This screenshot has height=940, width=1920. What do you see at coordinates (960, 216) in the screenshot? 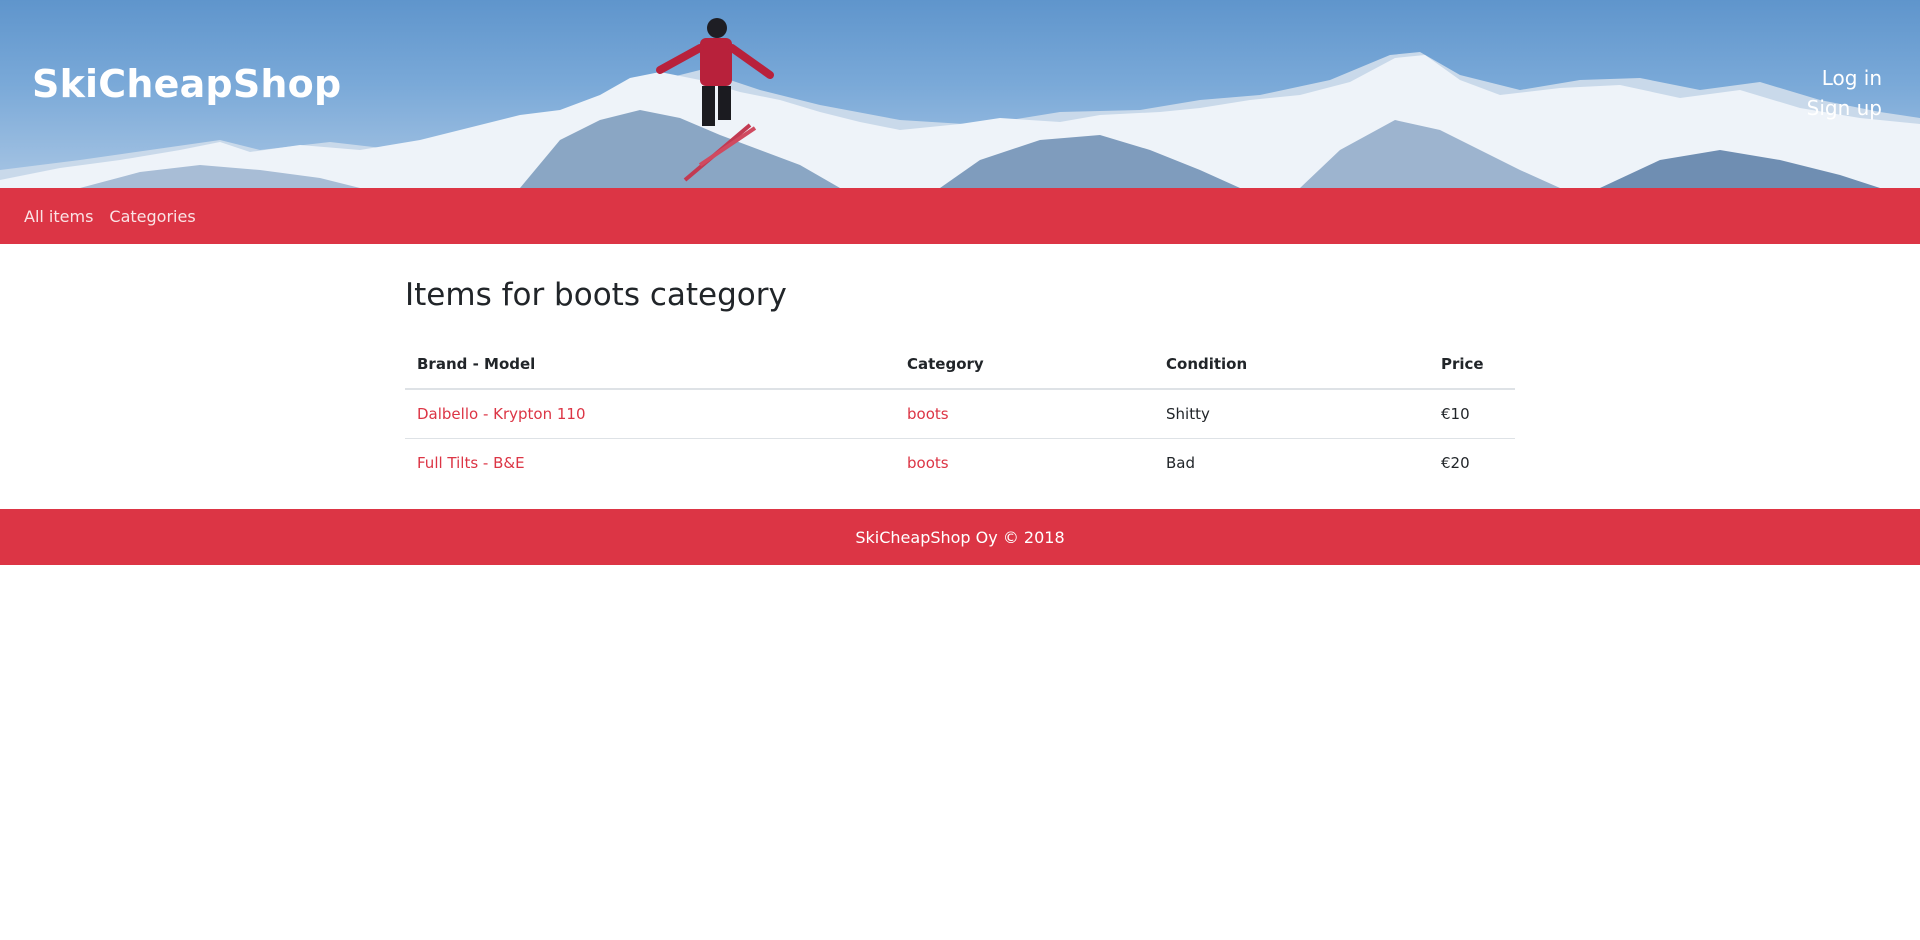
I see `main-navbar: All items Categories` at bounding box center [960, 216].